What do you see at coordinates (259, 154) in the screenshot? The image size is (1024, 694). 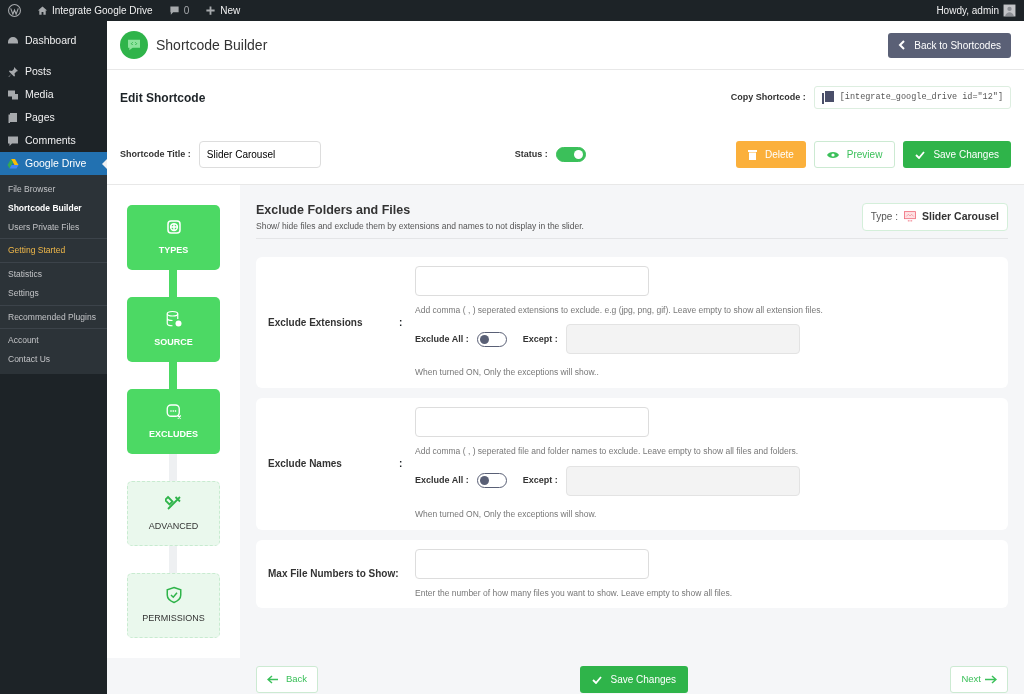 I see `title-input: Slider Carousel` at bounding box center [259, 154].